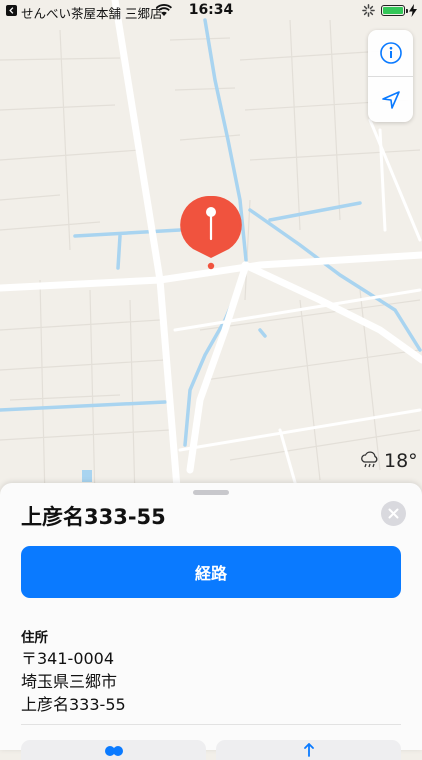 This screenshot has height=760, width=422. What do you see at coordinates (11, 10) in the screenshot?
I see `back-to-app-icon` at bounding box center [11, 10].